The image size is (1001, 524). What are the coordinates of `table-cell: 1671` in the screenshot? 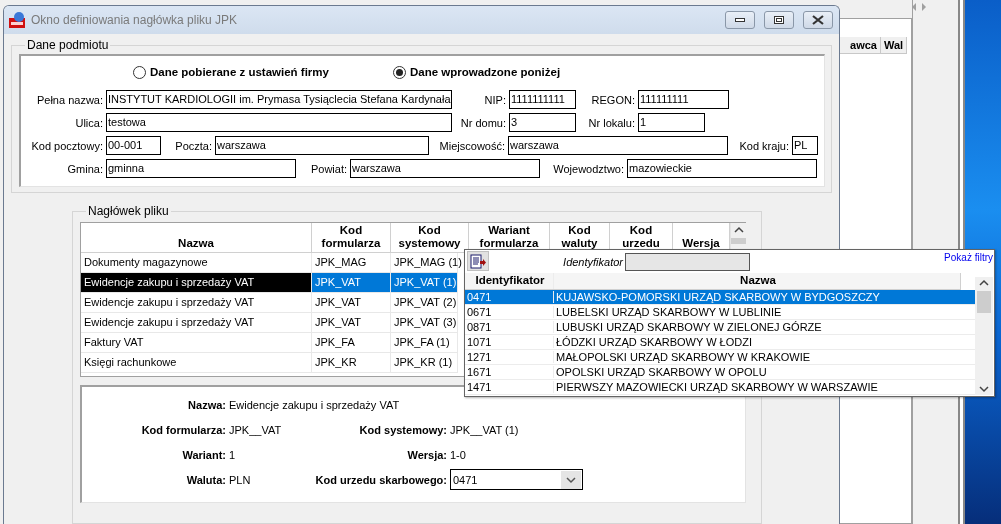 It's located at (509, 372).